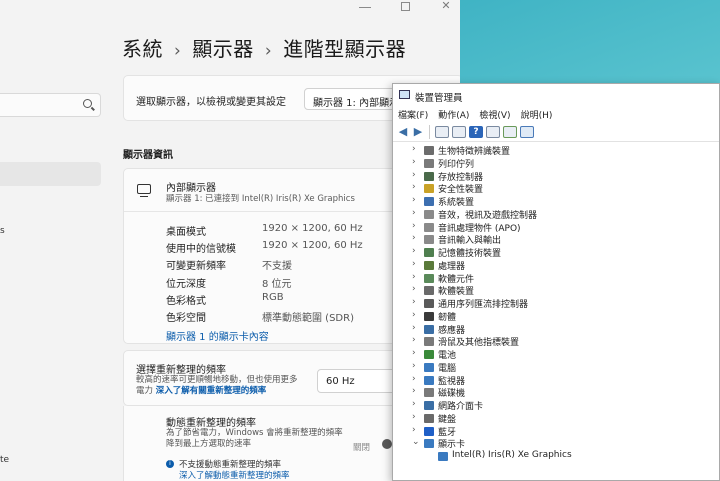 Image resolution: width=720 pixels, height=481 pixels. Describe the element at coordinates (494, 114) in the screenshot. I see `menu-view: 檢視(V)` at that location.